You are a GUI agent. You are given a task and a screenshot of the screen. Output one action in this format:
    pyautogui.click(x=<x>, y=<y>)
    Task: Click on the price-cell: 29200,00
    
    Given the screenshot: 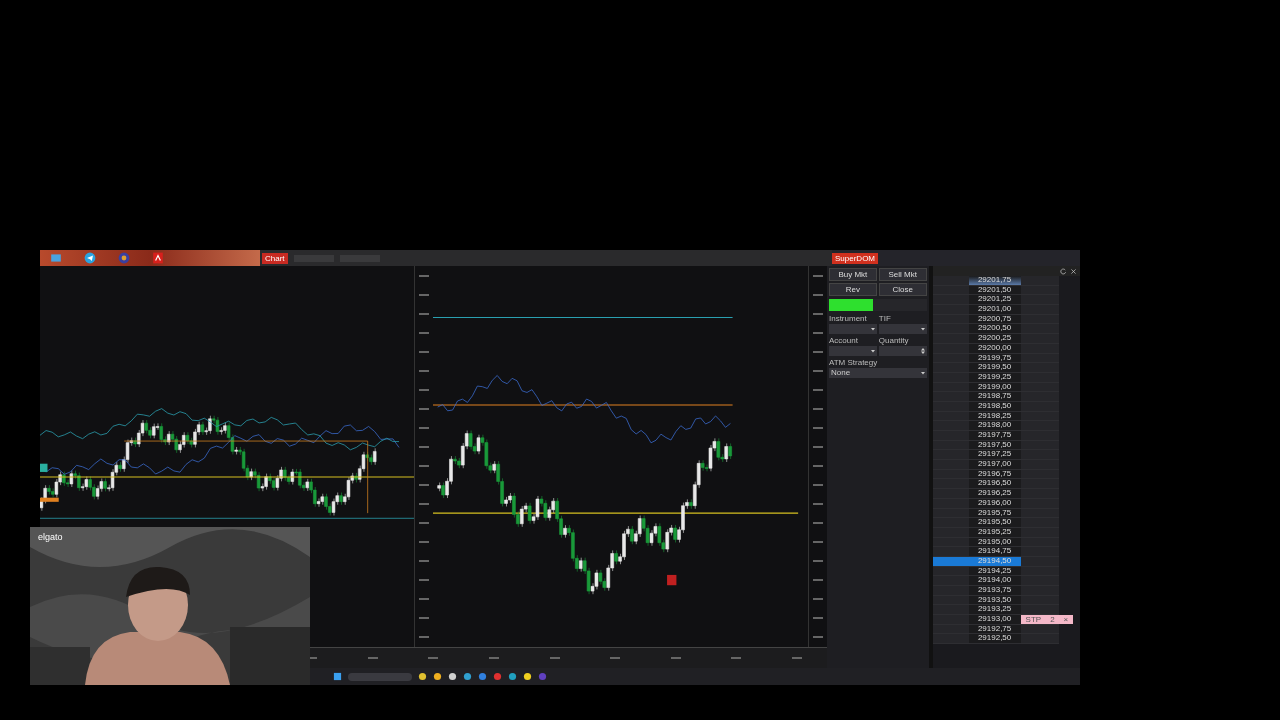 What is the action you would take?
    pyautogui.click(x=994, y=348)
    